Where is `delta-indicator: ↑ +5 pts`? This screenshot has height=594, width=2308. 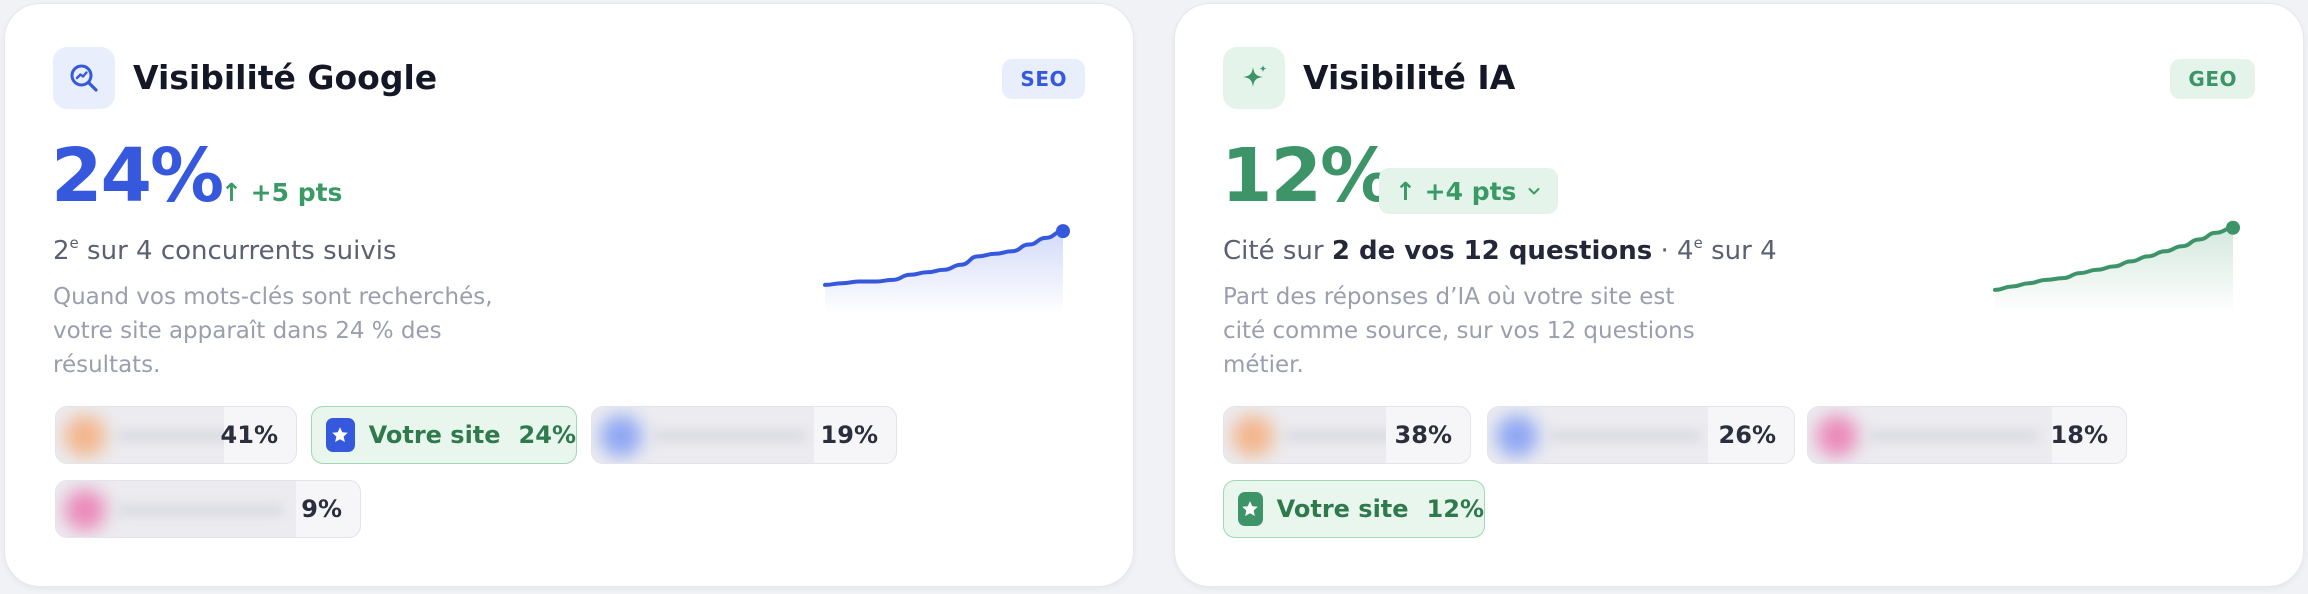 delta-indicator: ↑ +5 pts is located at coordinates (282, 192).